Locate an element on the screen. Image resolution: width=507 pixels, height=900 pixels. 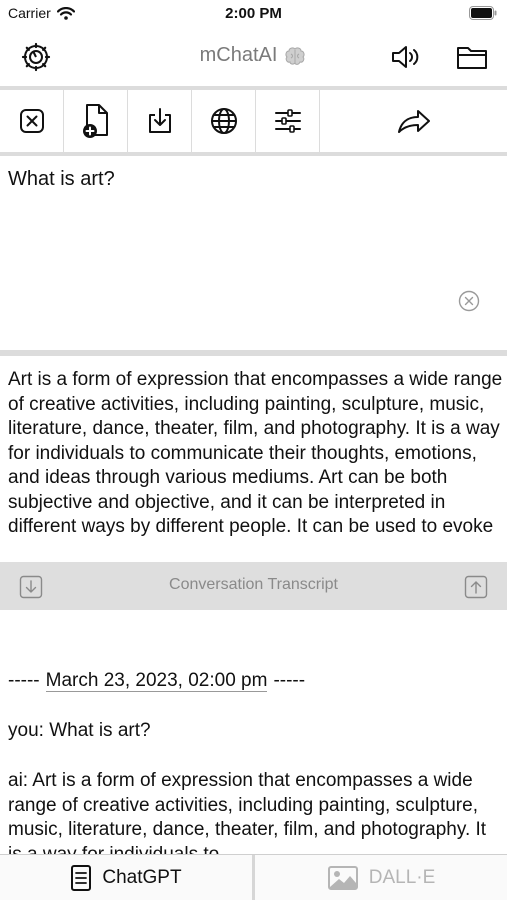
transcript-title: Conversation Transcript is located at coordinates (253, 584).